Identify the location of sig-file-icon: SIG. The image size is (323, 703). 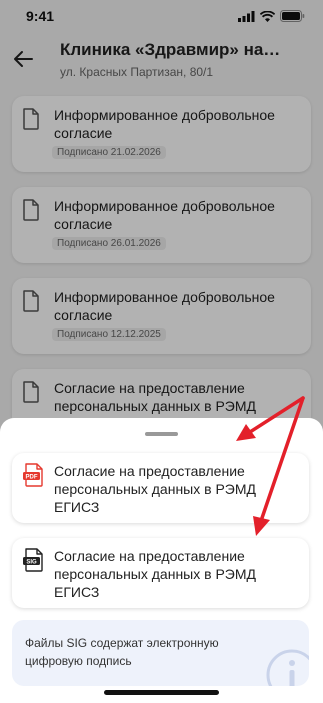
(33, 560).